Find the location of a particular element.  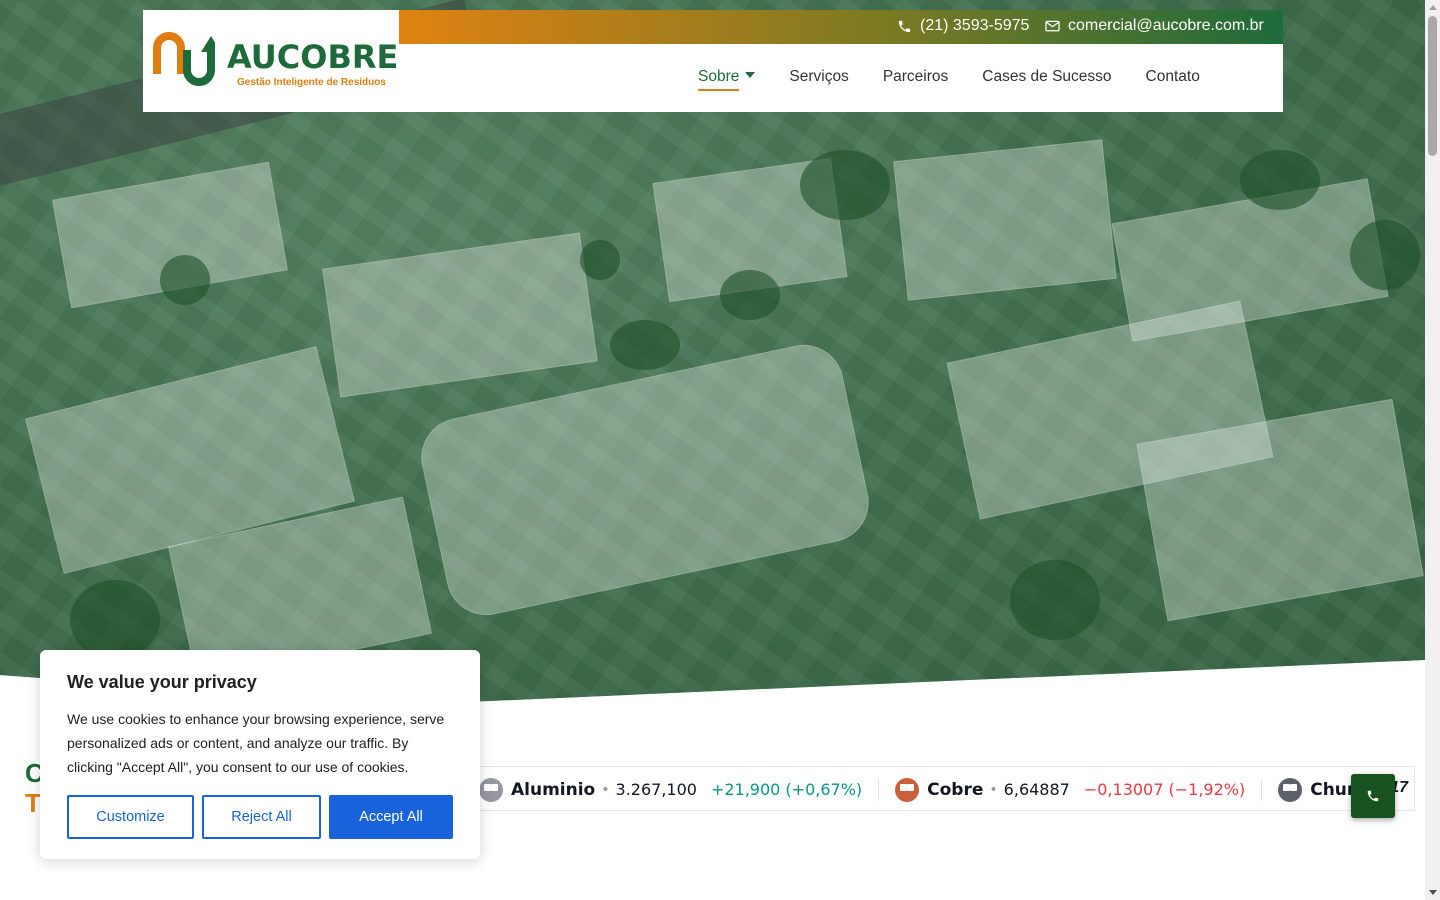

cookie-title: We value your privacy is located at coordinates (162, 682).